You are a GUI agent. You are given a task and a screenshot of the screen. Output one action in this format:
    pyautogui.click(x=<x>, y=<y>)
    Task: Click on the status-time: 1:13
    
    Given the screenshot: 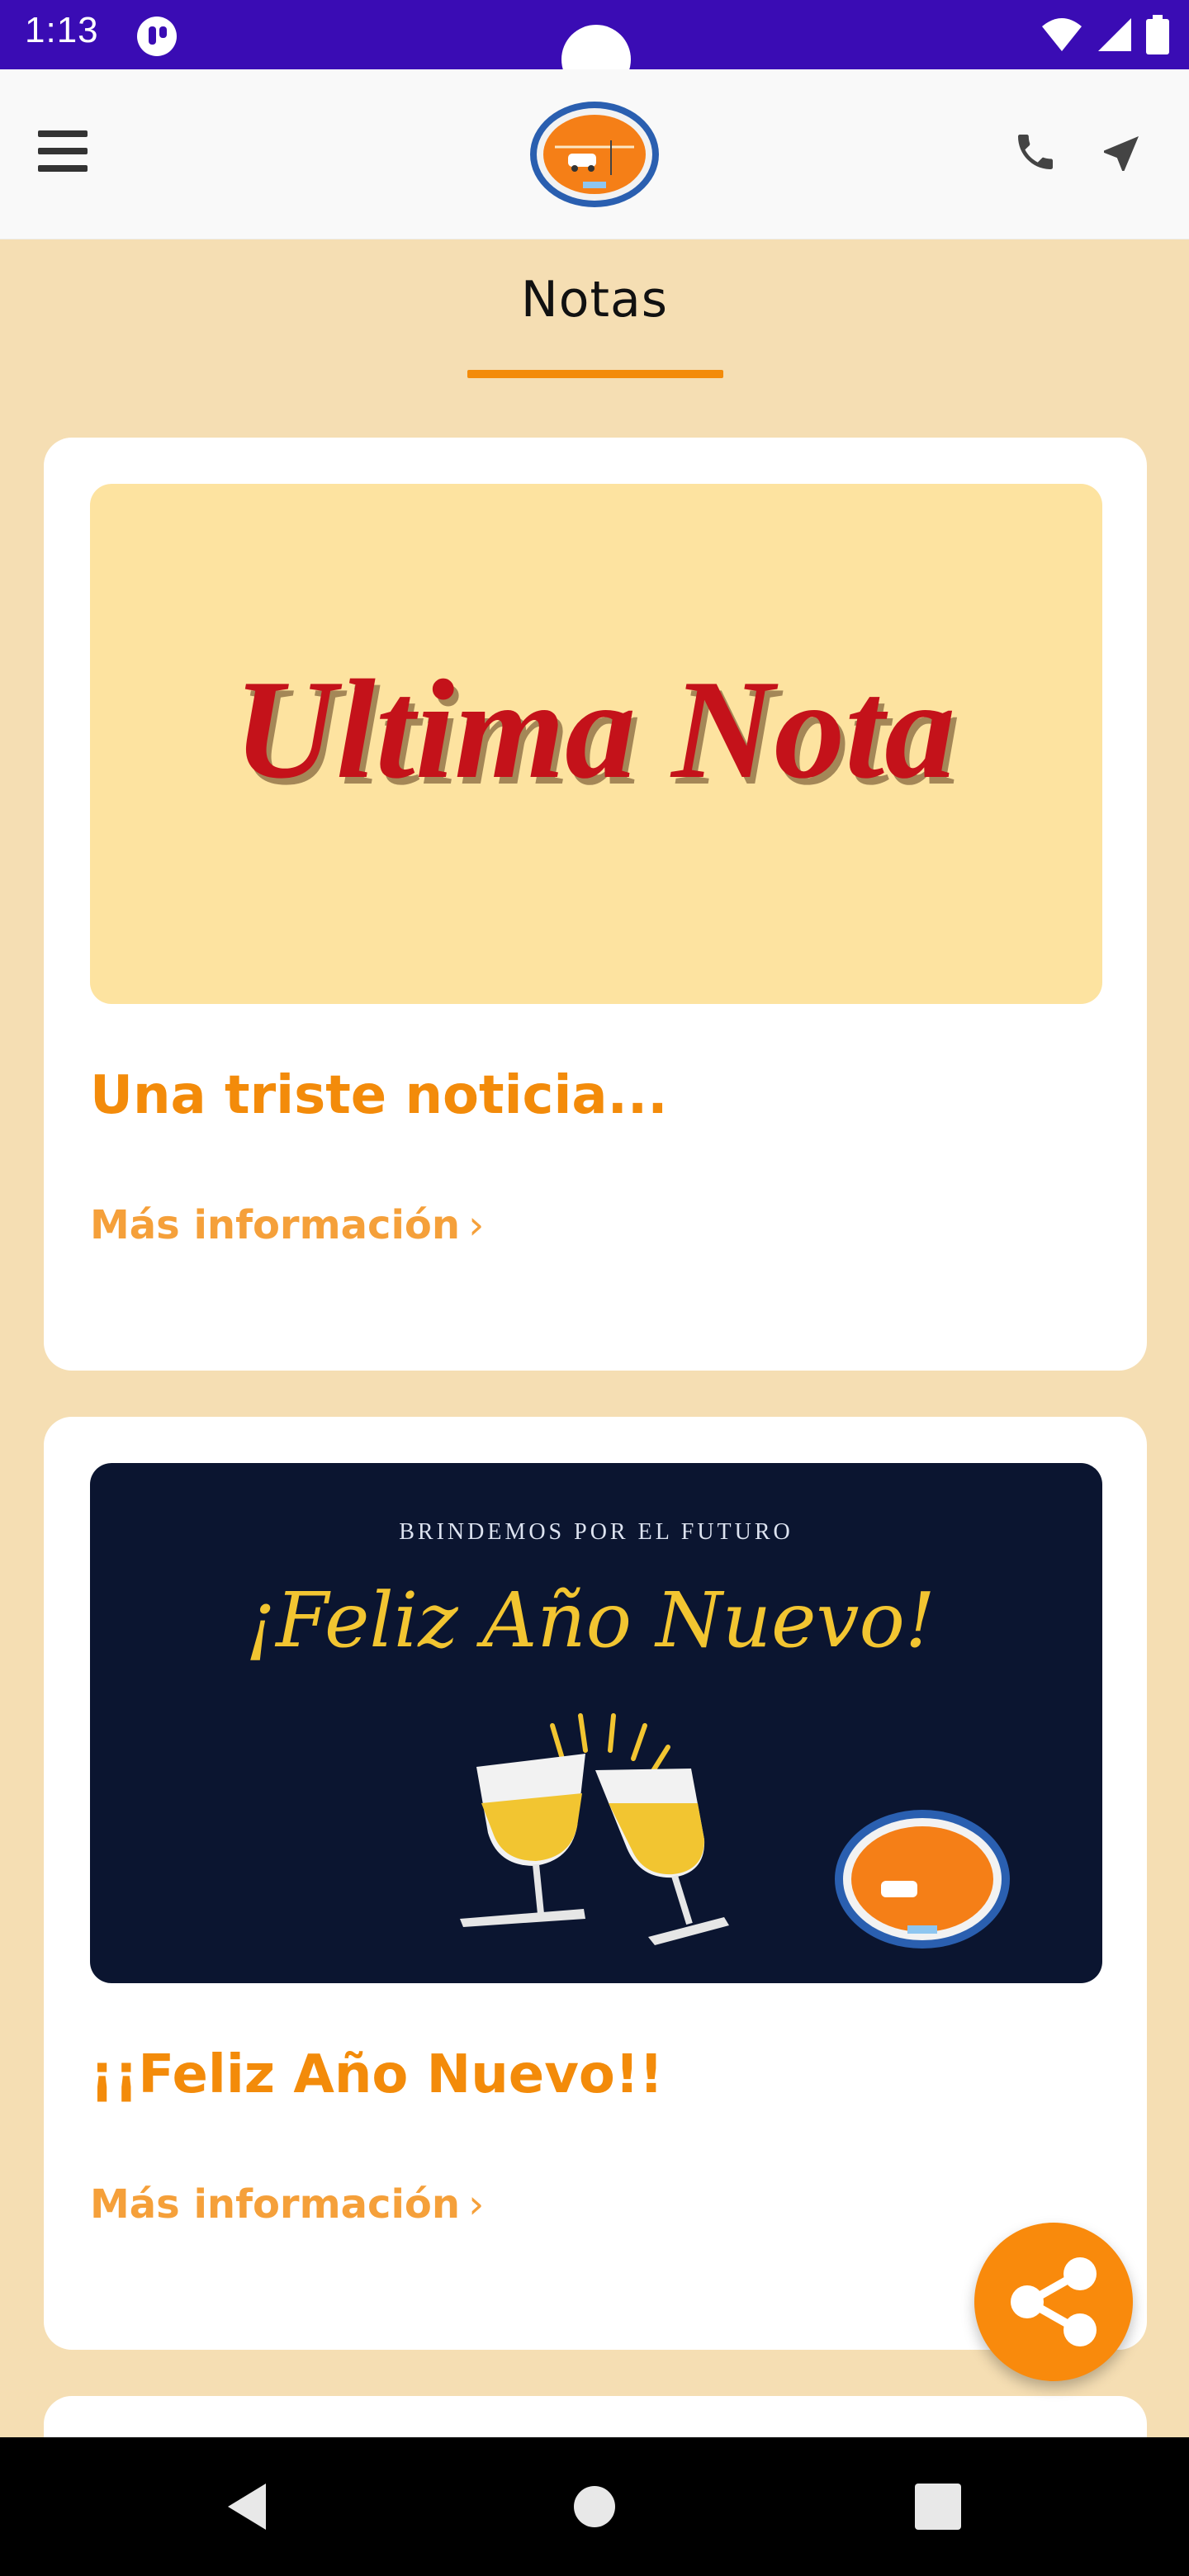 What is the action you would take?
    pyautogui.click(x=62, y=30)
    